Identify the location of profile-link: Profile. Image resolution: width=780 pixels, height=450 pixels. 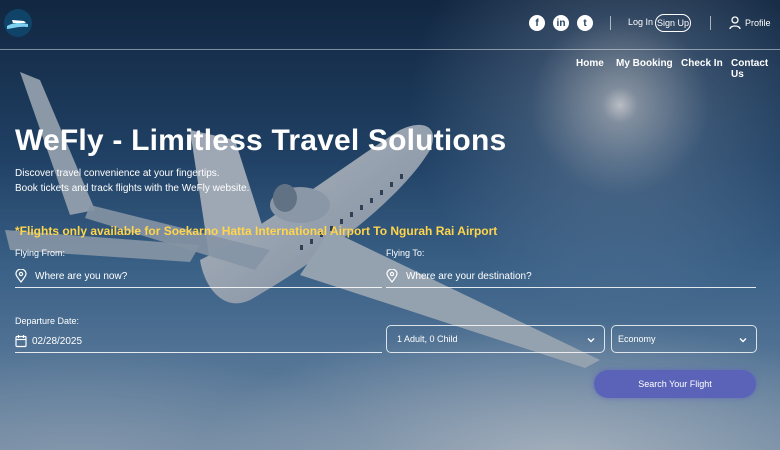
(758, 23).